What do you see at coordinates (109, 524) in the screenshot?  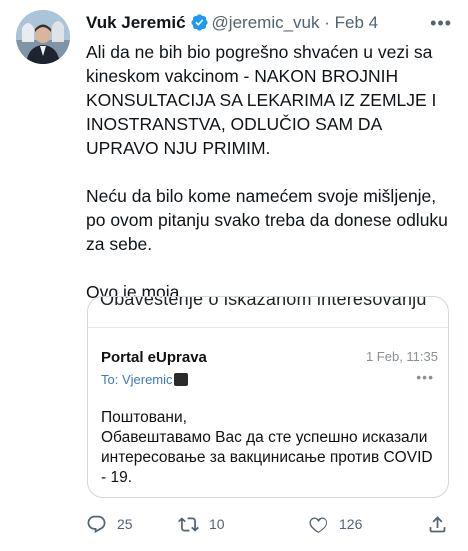 I see `reply-button: 25` at bounding box center [109, 524].